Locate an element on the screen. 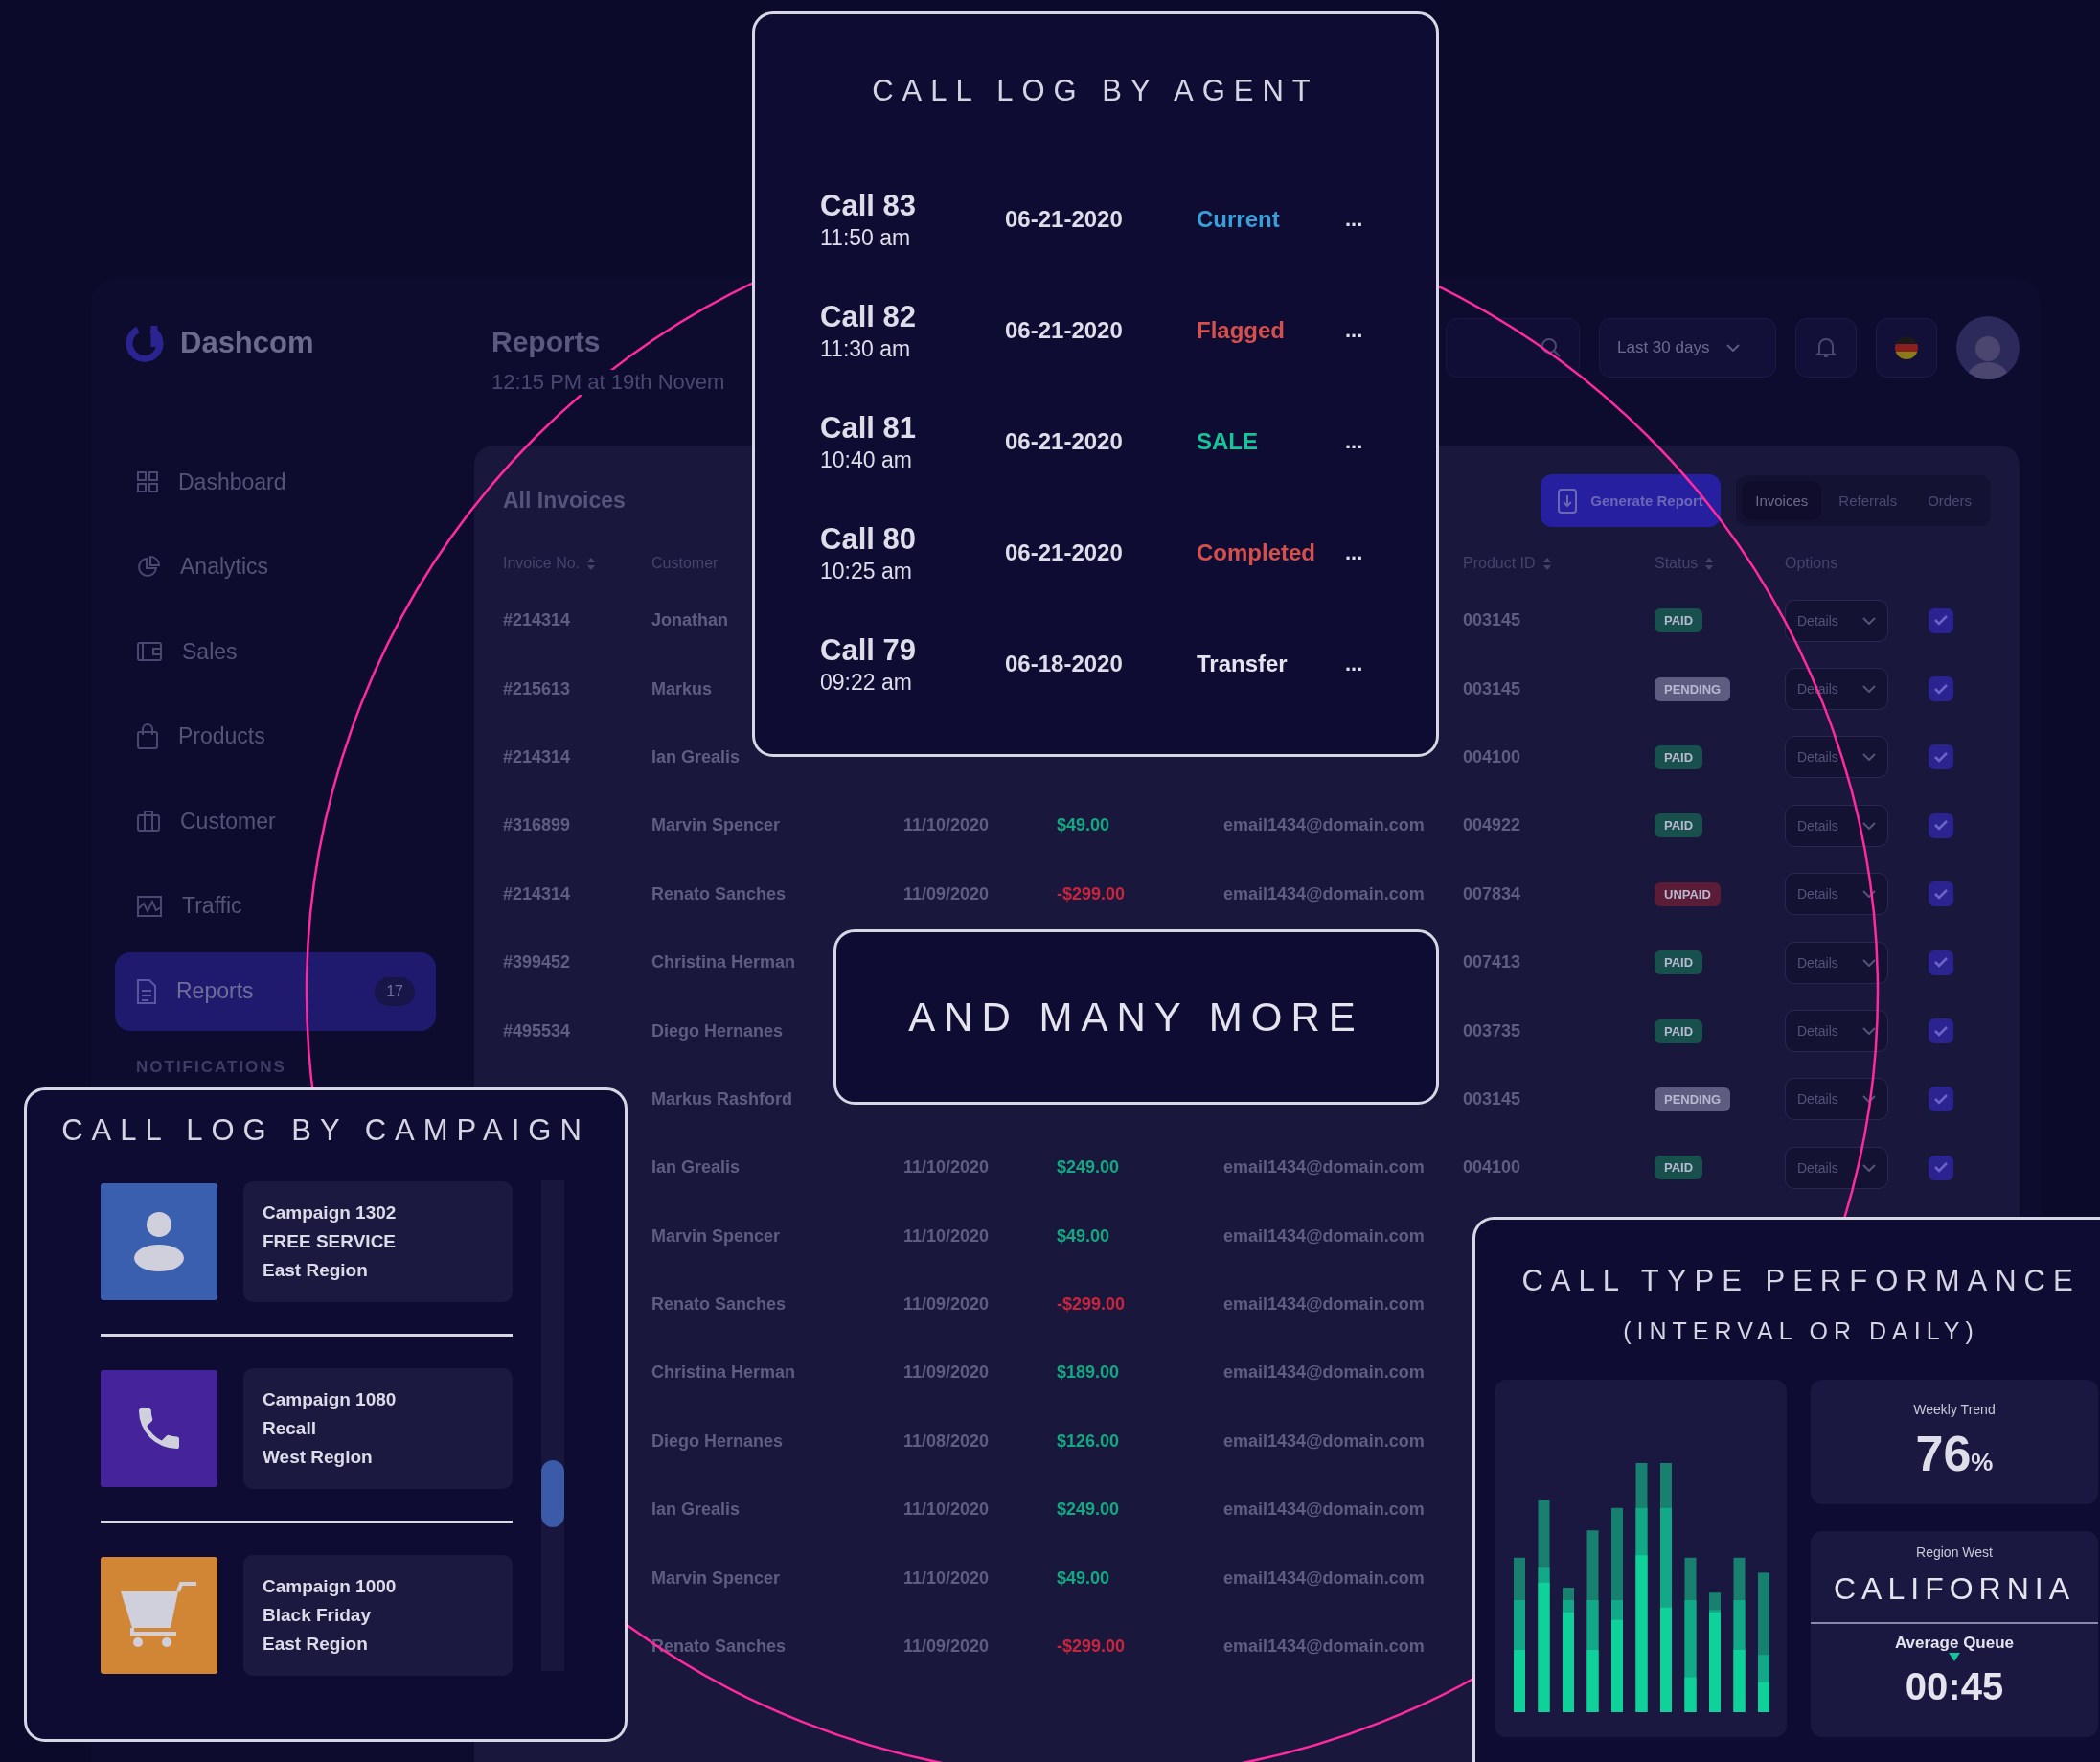  nav-item: Products is located at coordinates (275, 736).